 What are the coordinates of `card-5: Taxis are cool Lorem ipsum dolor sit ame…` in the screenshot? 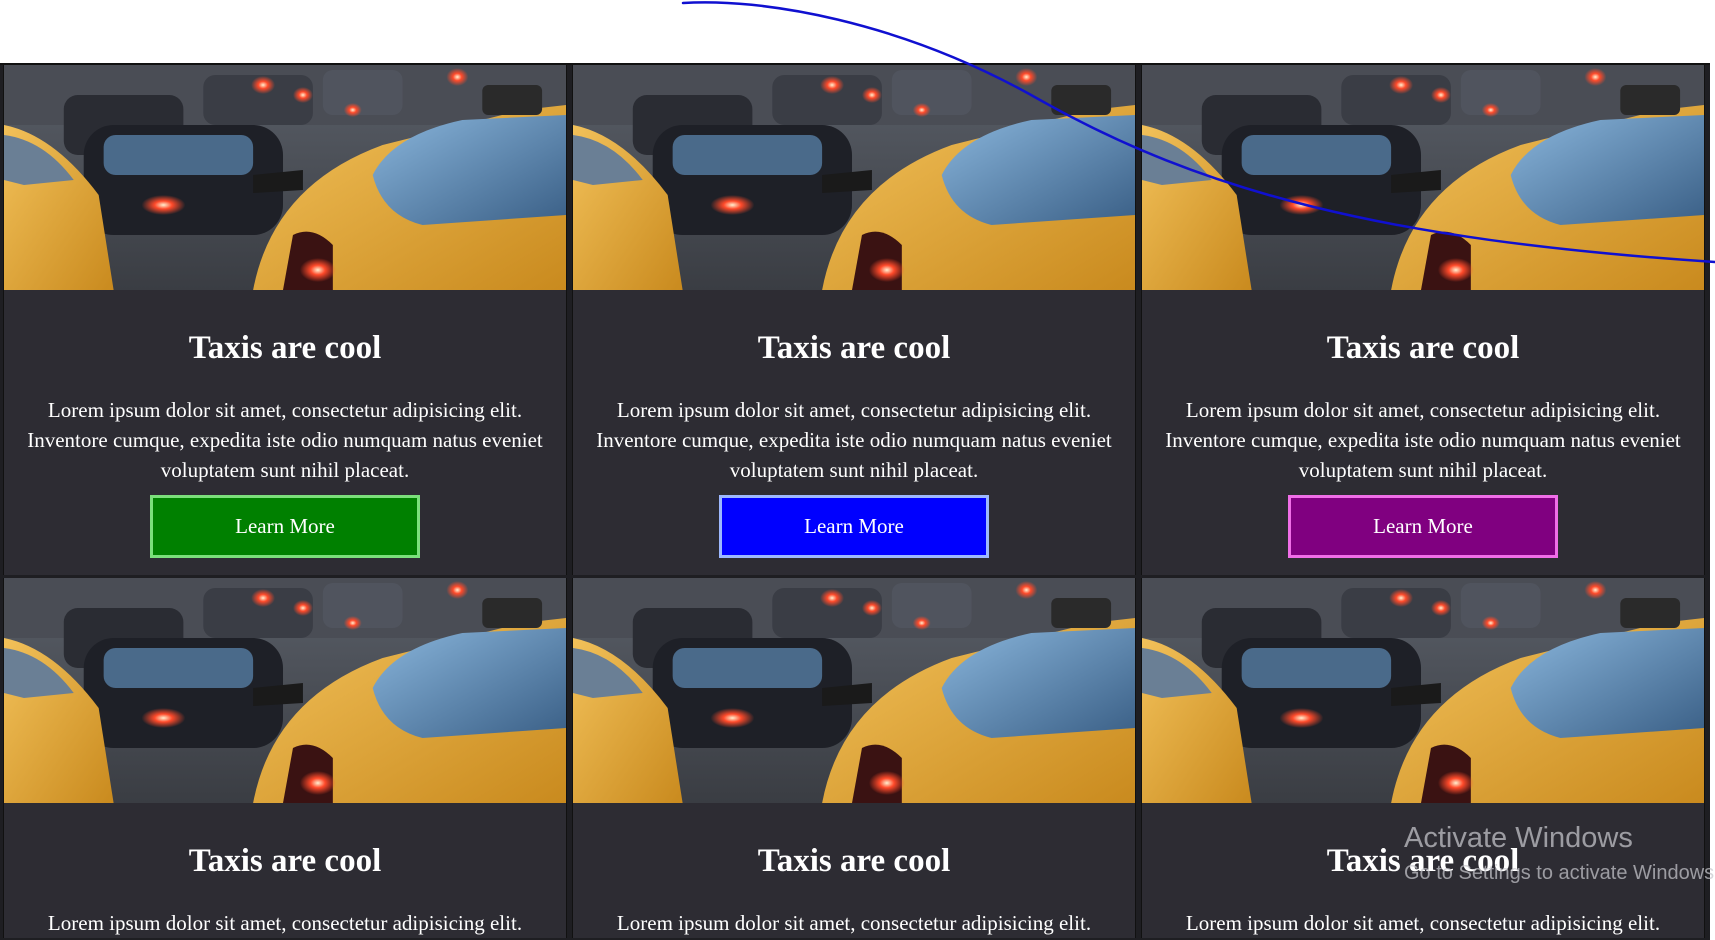 It's located at (854, 757).